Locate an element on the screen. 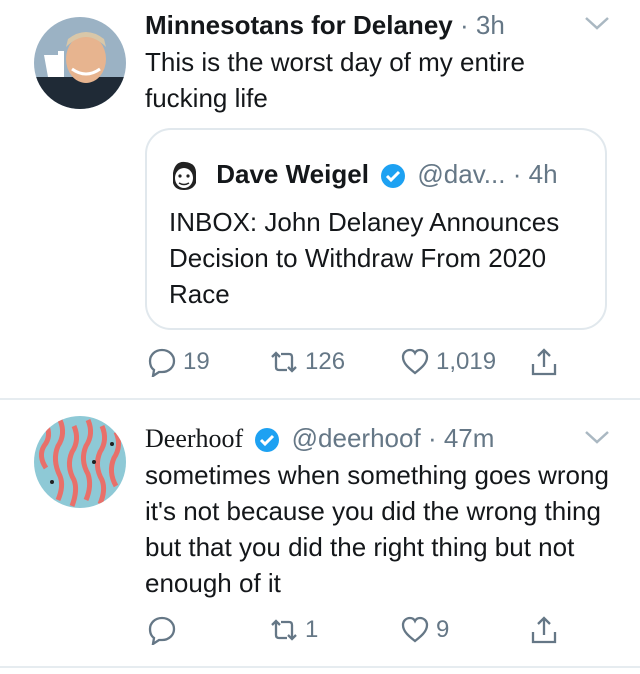 The image size is (640, 674). author-name: Deerhoof is located at coordinates (194, 438).